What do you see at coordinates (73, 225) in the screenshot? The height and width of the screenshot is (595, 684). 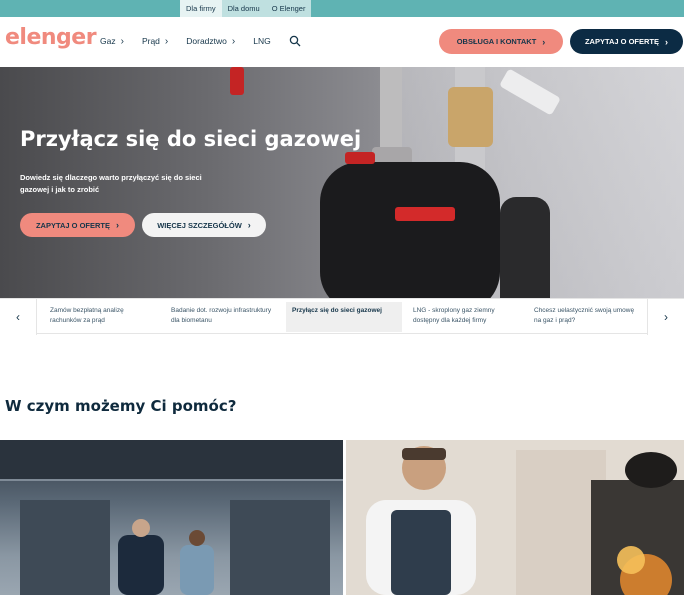 I see `hero-request-offer-label: ZAPYTAJ O OFERTĘ` at bounding box center [73, 225].